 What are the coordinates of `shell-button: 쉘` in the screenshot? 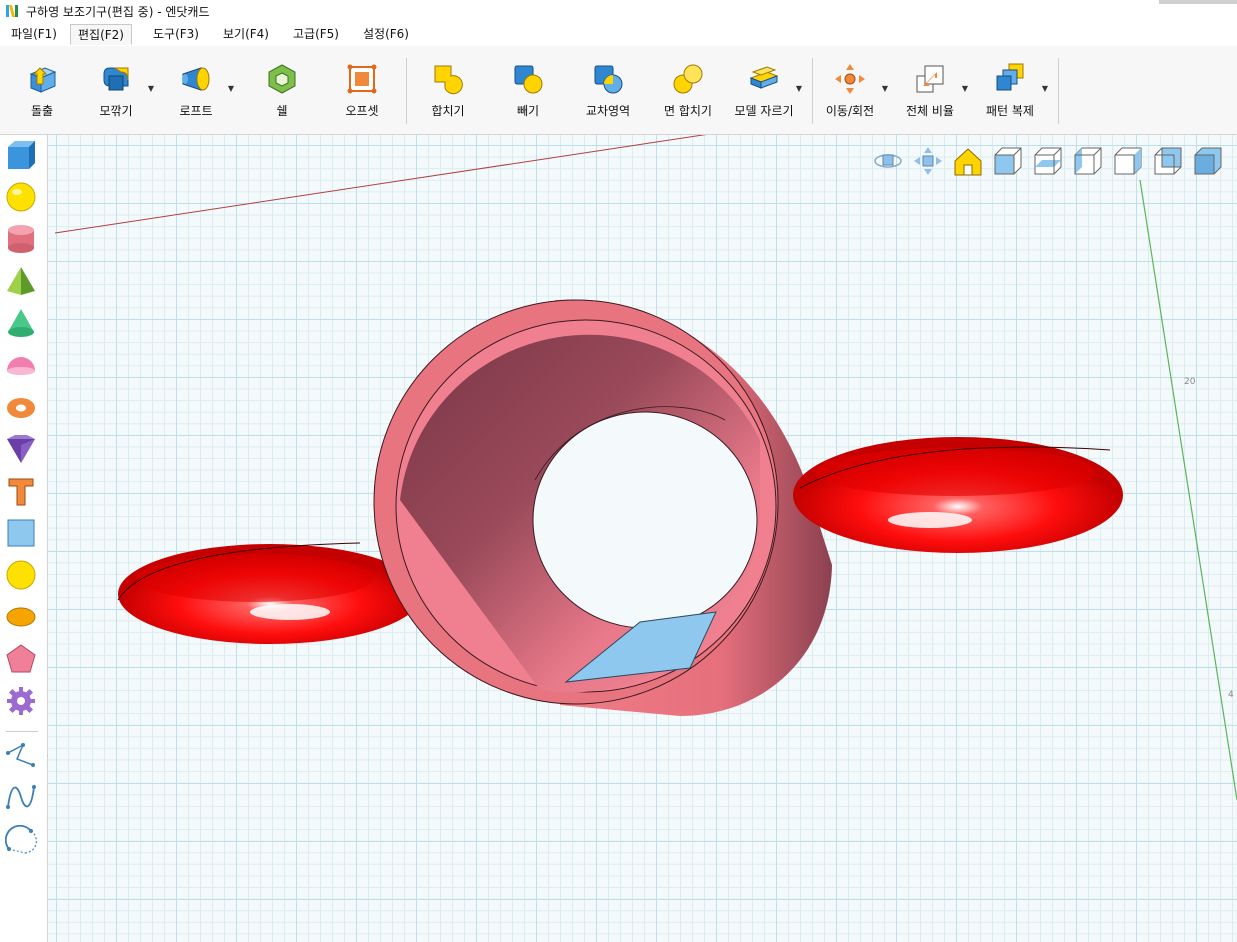 It's located at (282, 94).